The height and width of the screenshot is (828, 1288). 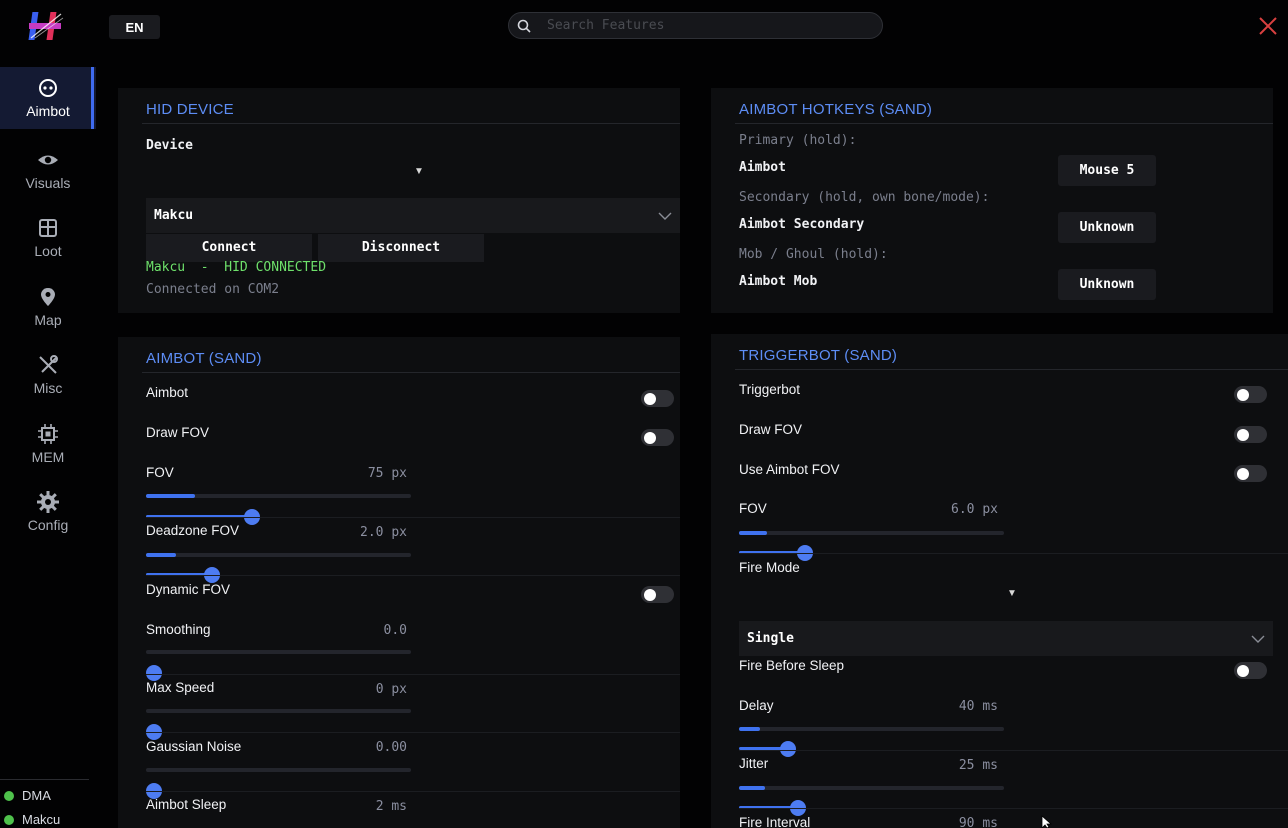 I want to click on connect-button: Connect, so click(x=229, y=248).